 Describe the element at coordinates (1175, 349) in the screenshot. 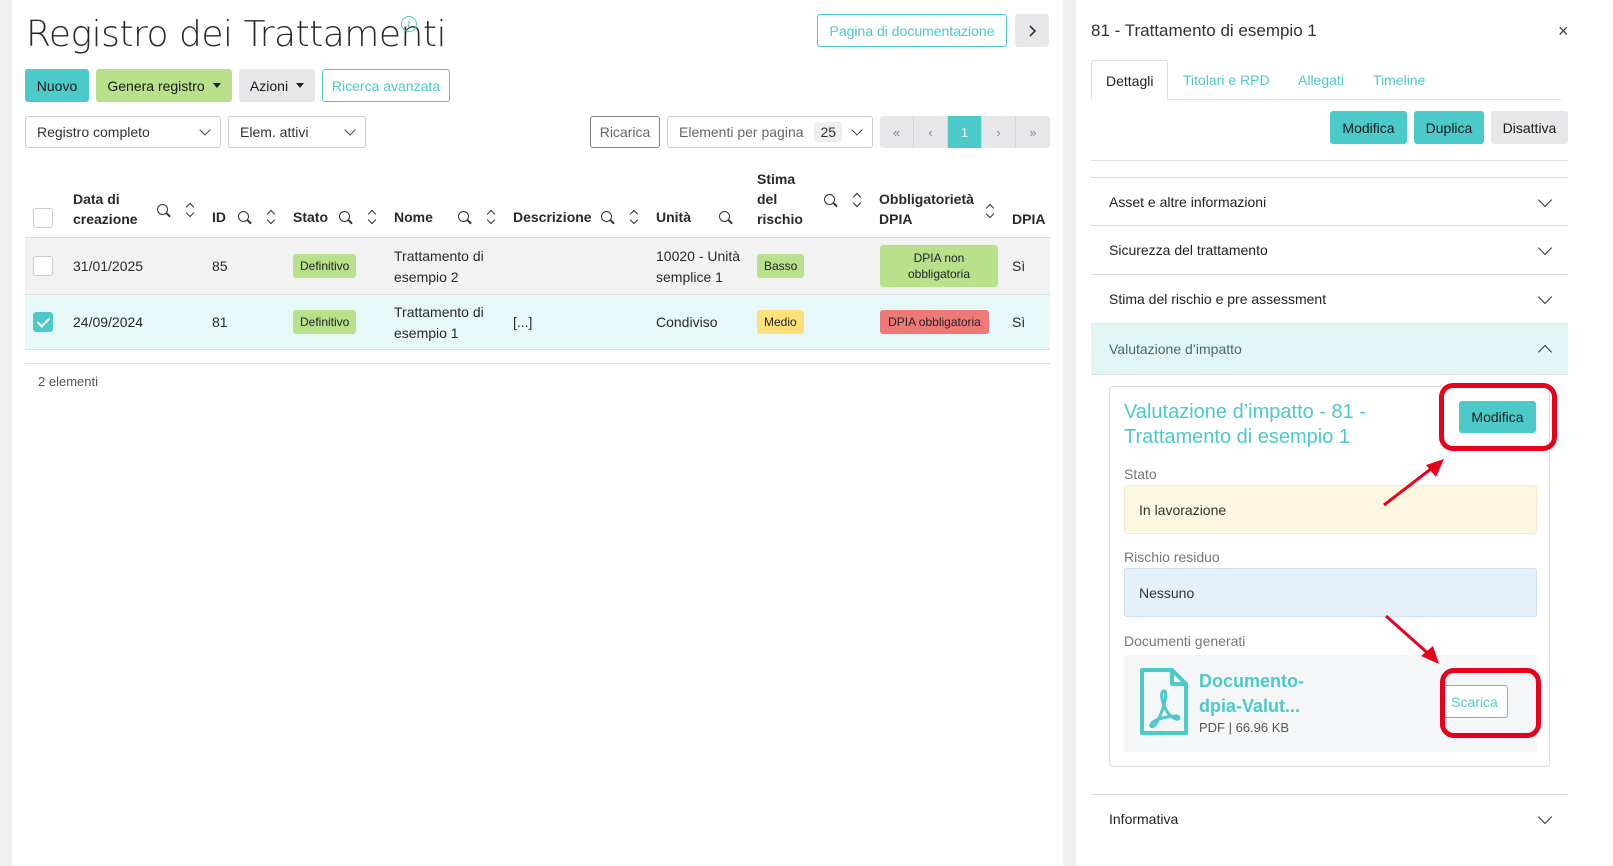

I see `section-impact-label: Valutazione d’impatto` at that location.